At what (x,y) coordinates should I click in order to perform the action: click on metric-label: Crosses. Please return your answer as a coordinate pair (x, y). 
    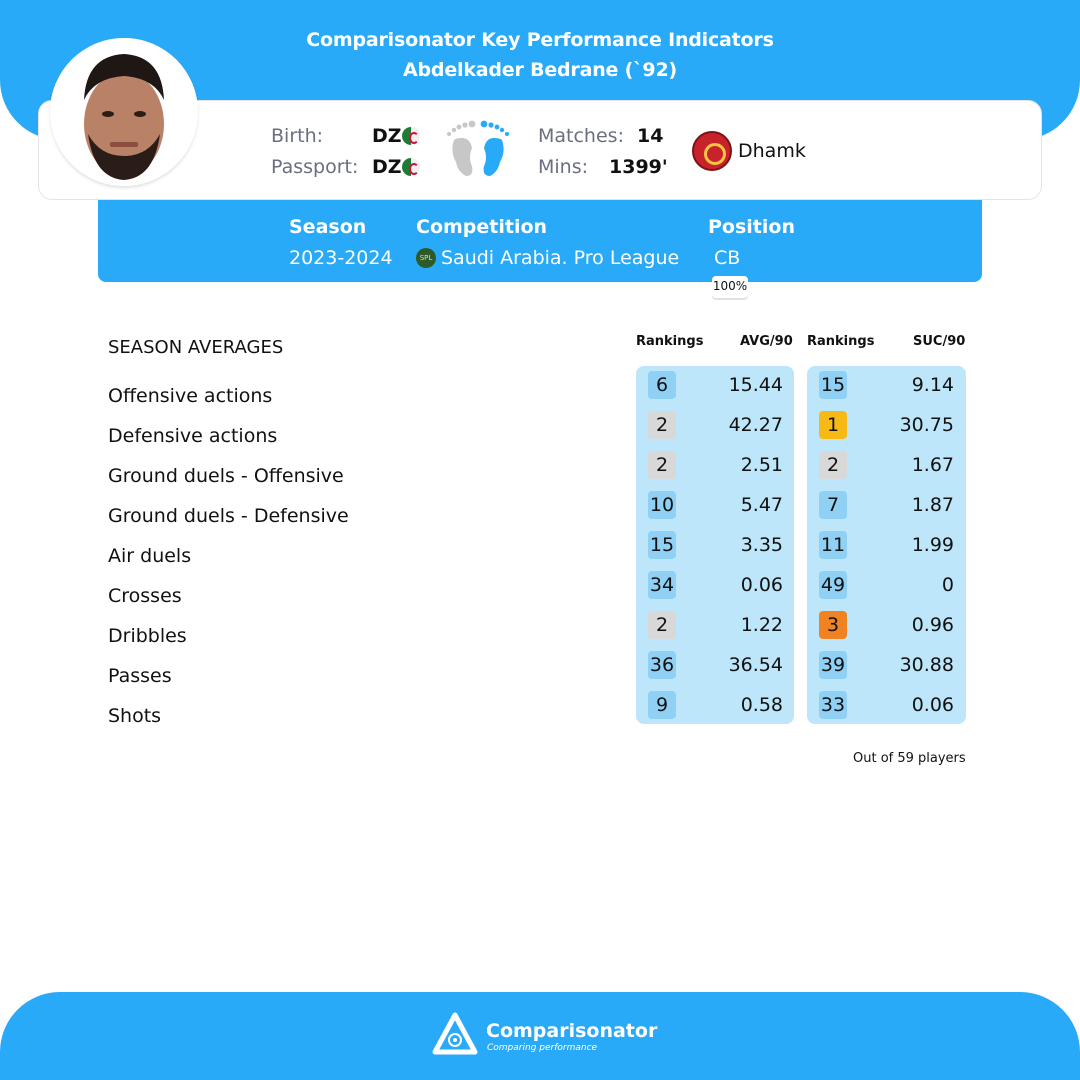
    Looking at the image, I should click on (145, 596).